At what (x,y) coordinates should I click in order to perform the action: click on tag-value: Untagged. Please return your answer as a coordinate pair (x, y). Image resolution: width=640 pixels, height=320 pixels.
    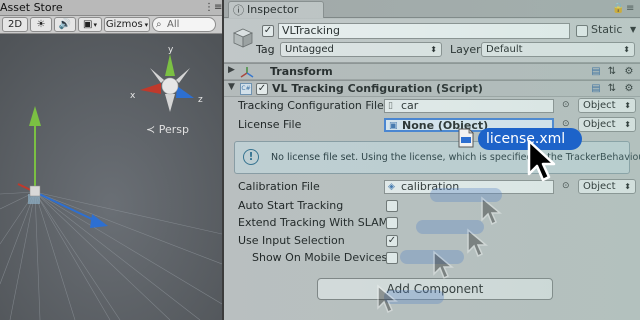
    Looking at the image, I should click on (309, 49).